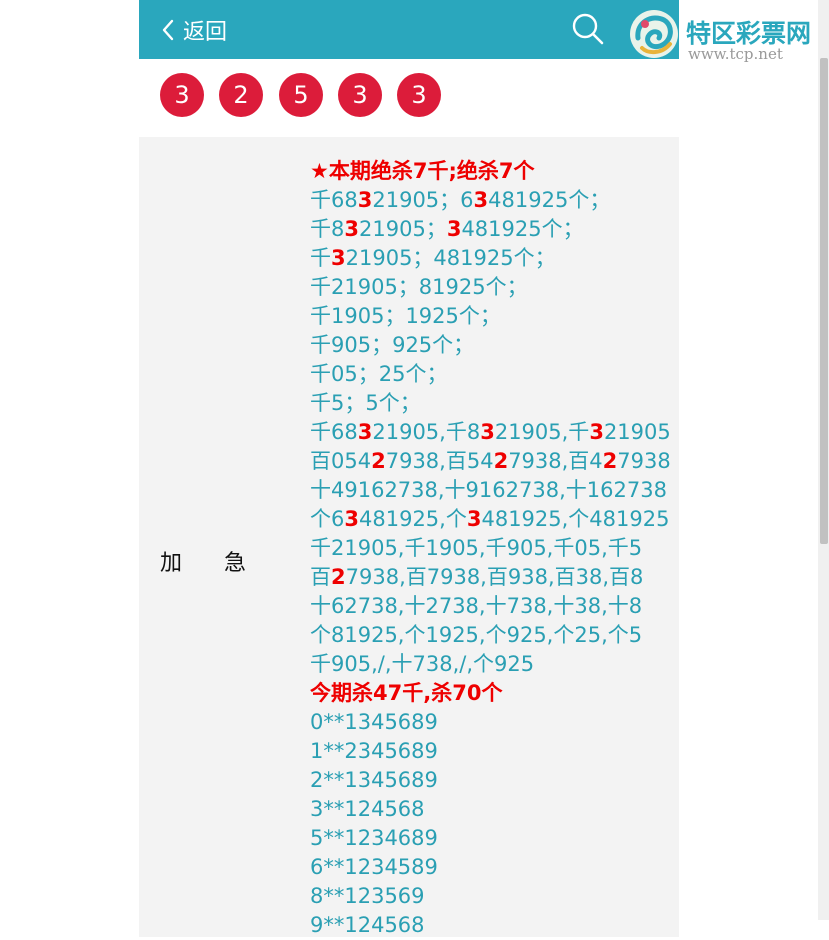 This screenshot has height=940, width=829. I want to click on text-segment: 个81925,个1925,个925,个25,个5, so click(476, 635).